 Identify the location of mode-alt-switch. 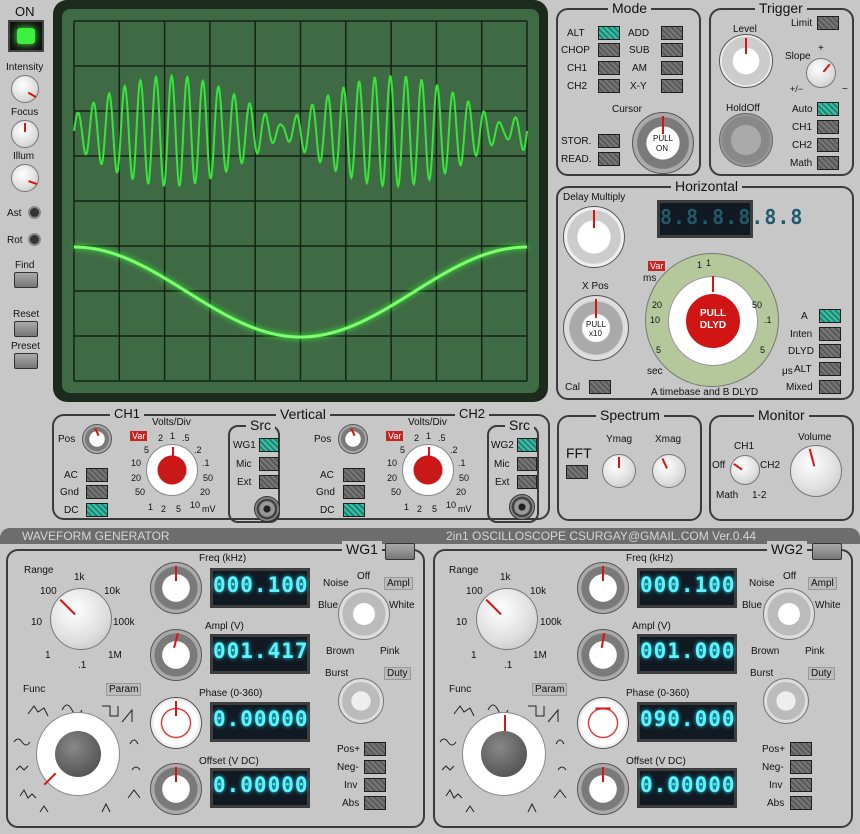
(609, 33).